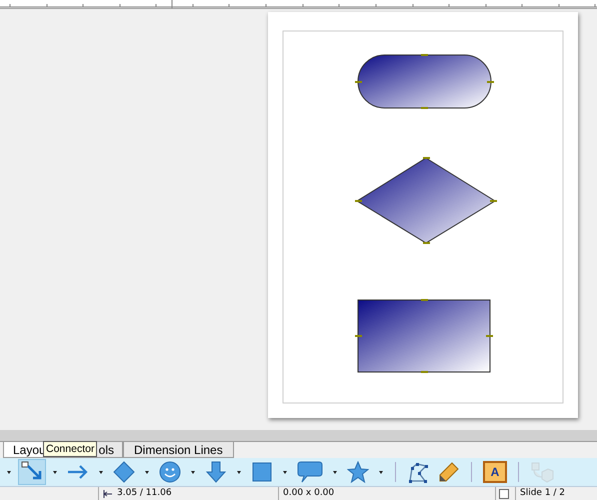 The image size is (597, 500). Describe the element at coordinates (308, 493) in the screenshot. I see `object-size: 0.00 x 0.00` at that location.